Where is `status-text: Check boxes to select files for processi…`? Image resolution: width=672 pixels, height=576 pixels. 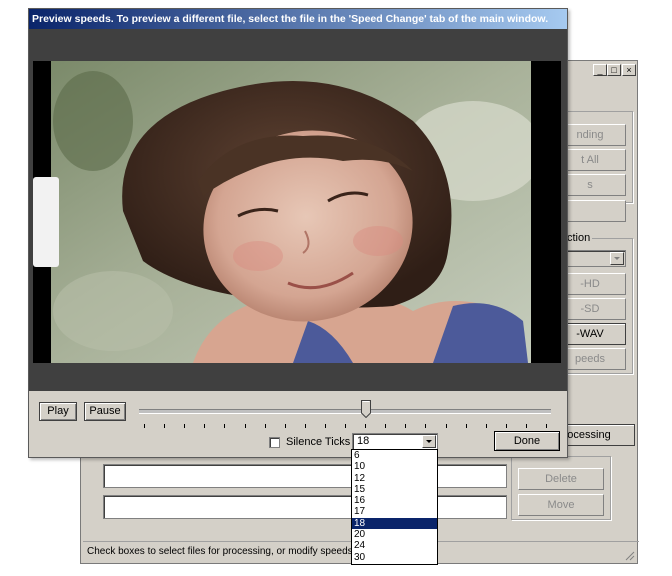
status-text: Check boxes to select files for processi… is located at coordinates (227, 551).